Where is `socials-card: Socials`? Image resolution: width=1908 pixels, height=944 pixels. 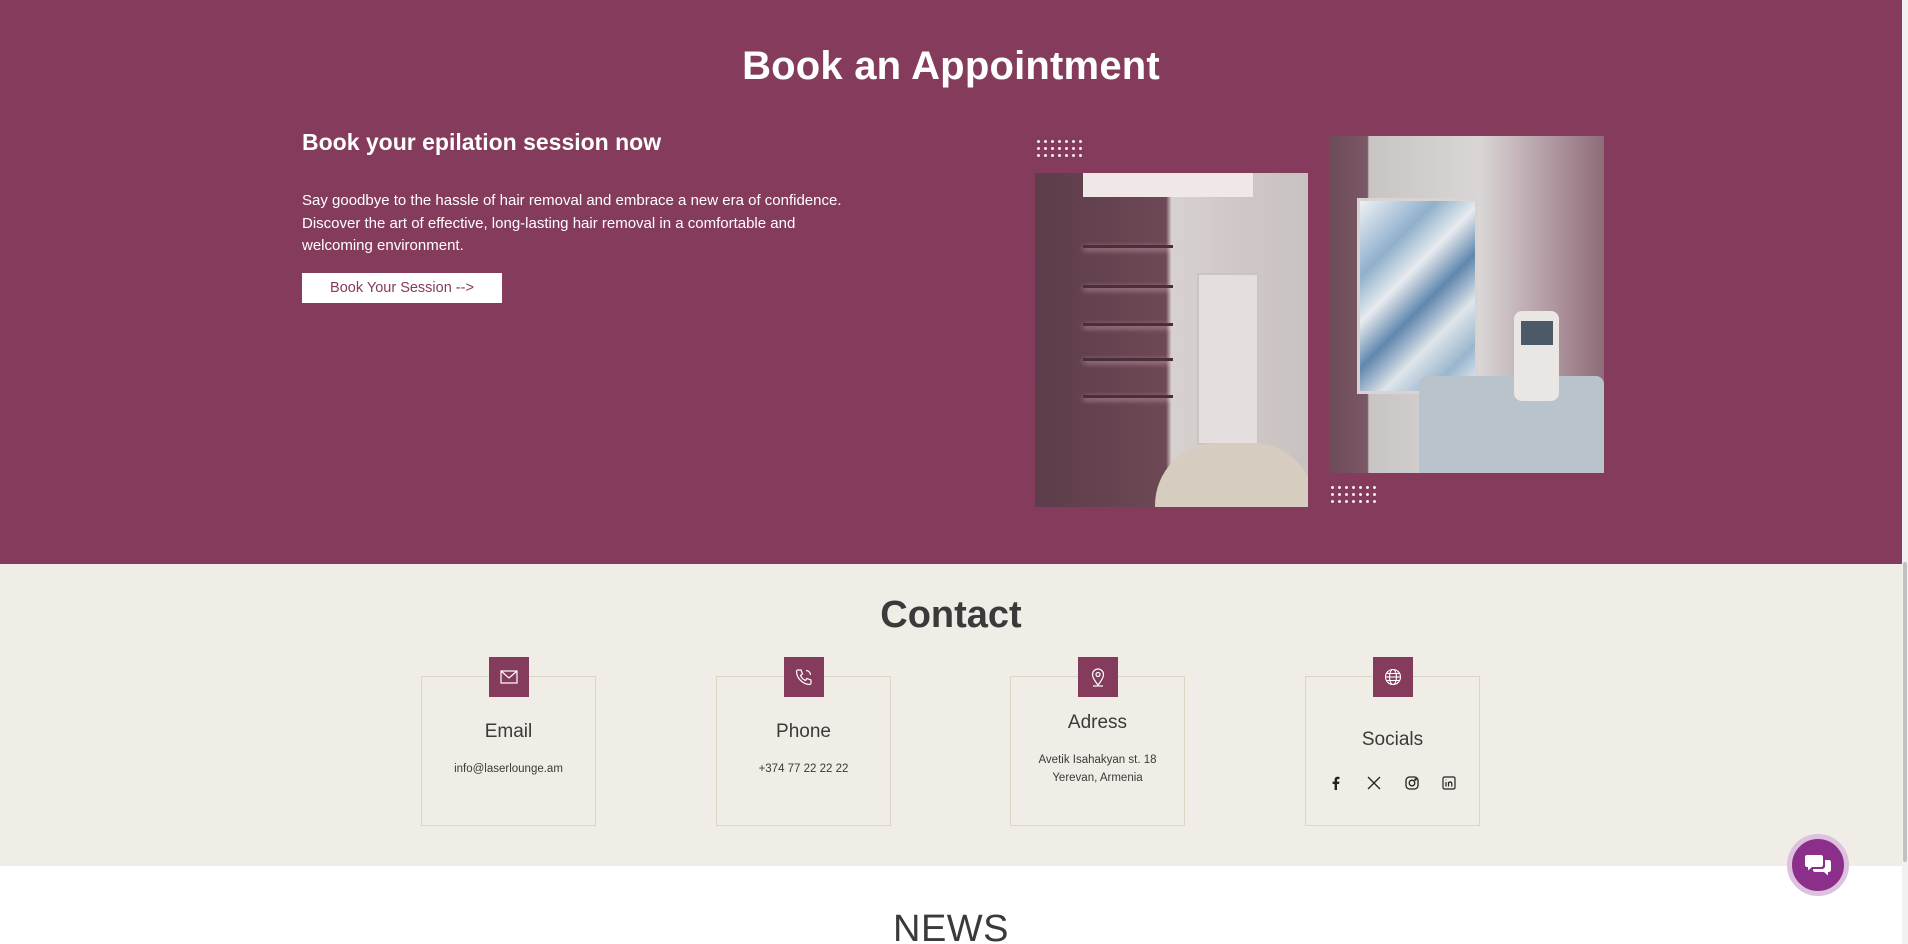 socials-card: Socials is located at coordinates (1392, 741).